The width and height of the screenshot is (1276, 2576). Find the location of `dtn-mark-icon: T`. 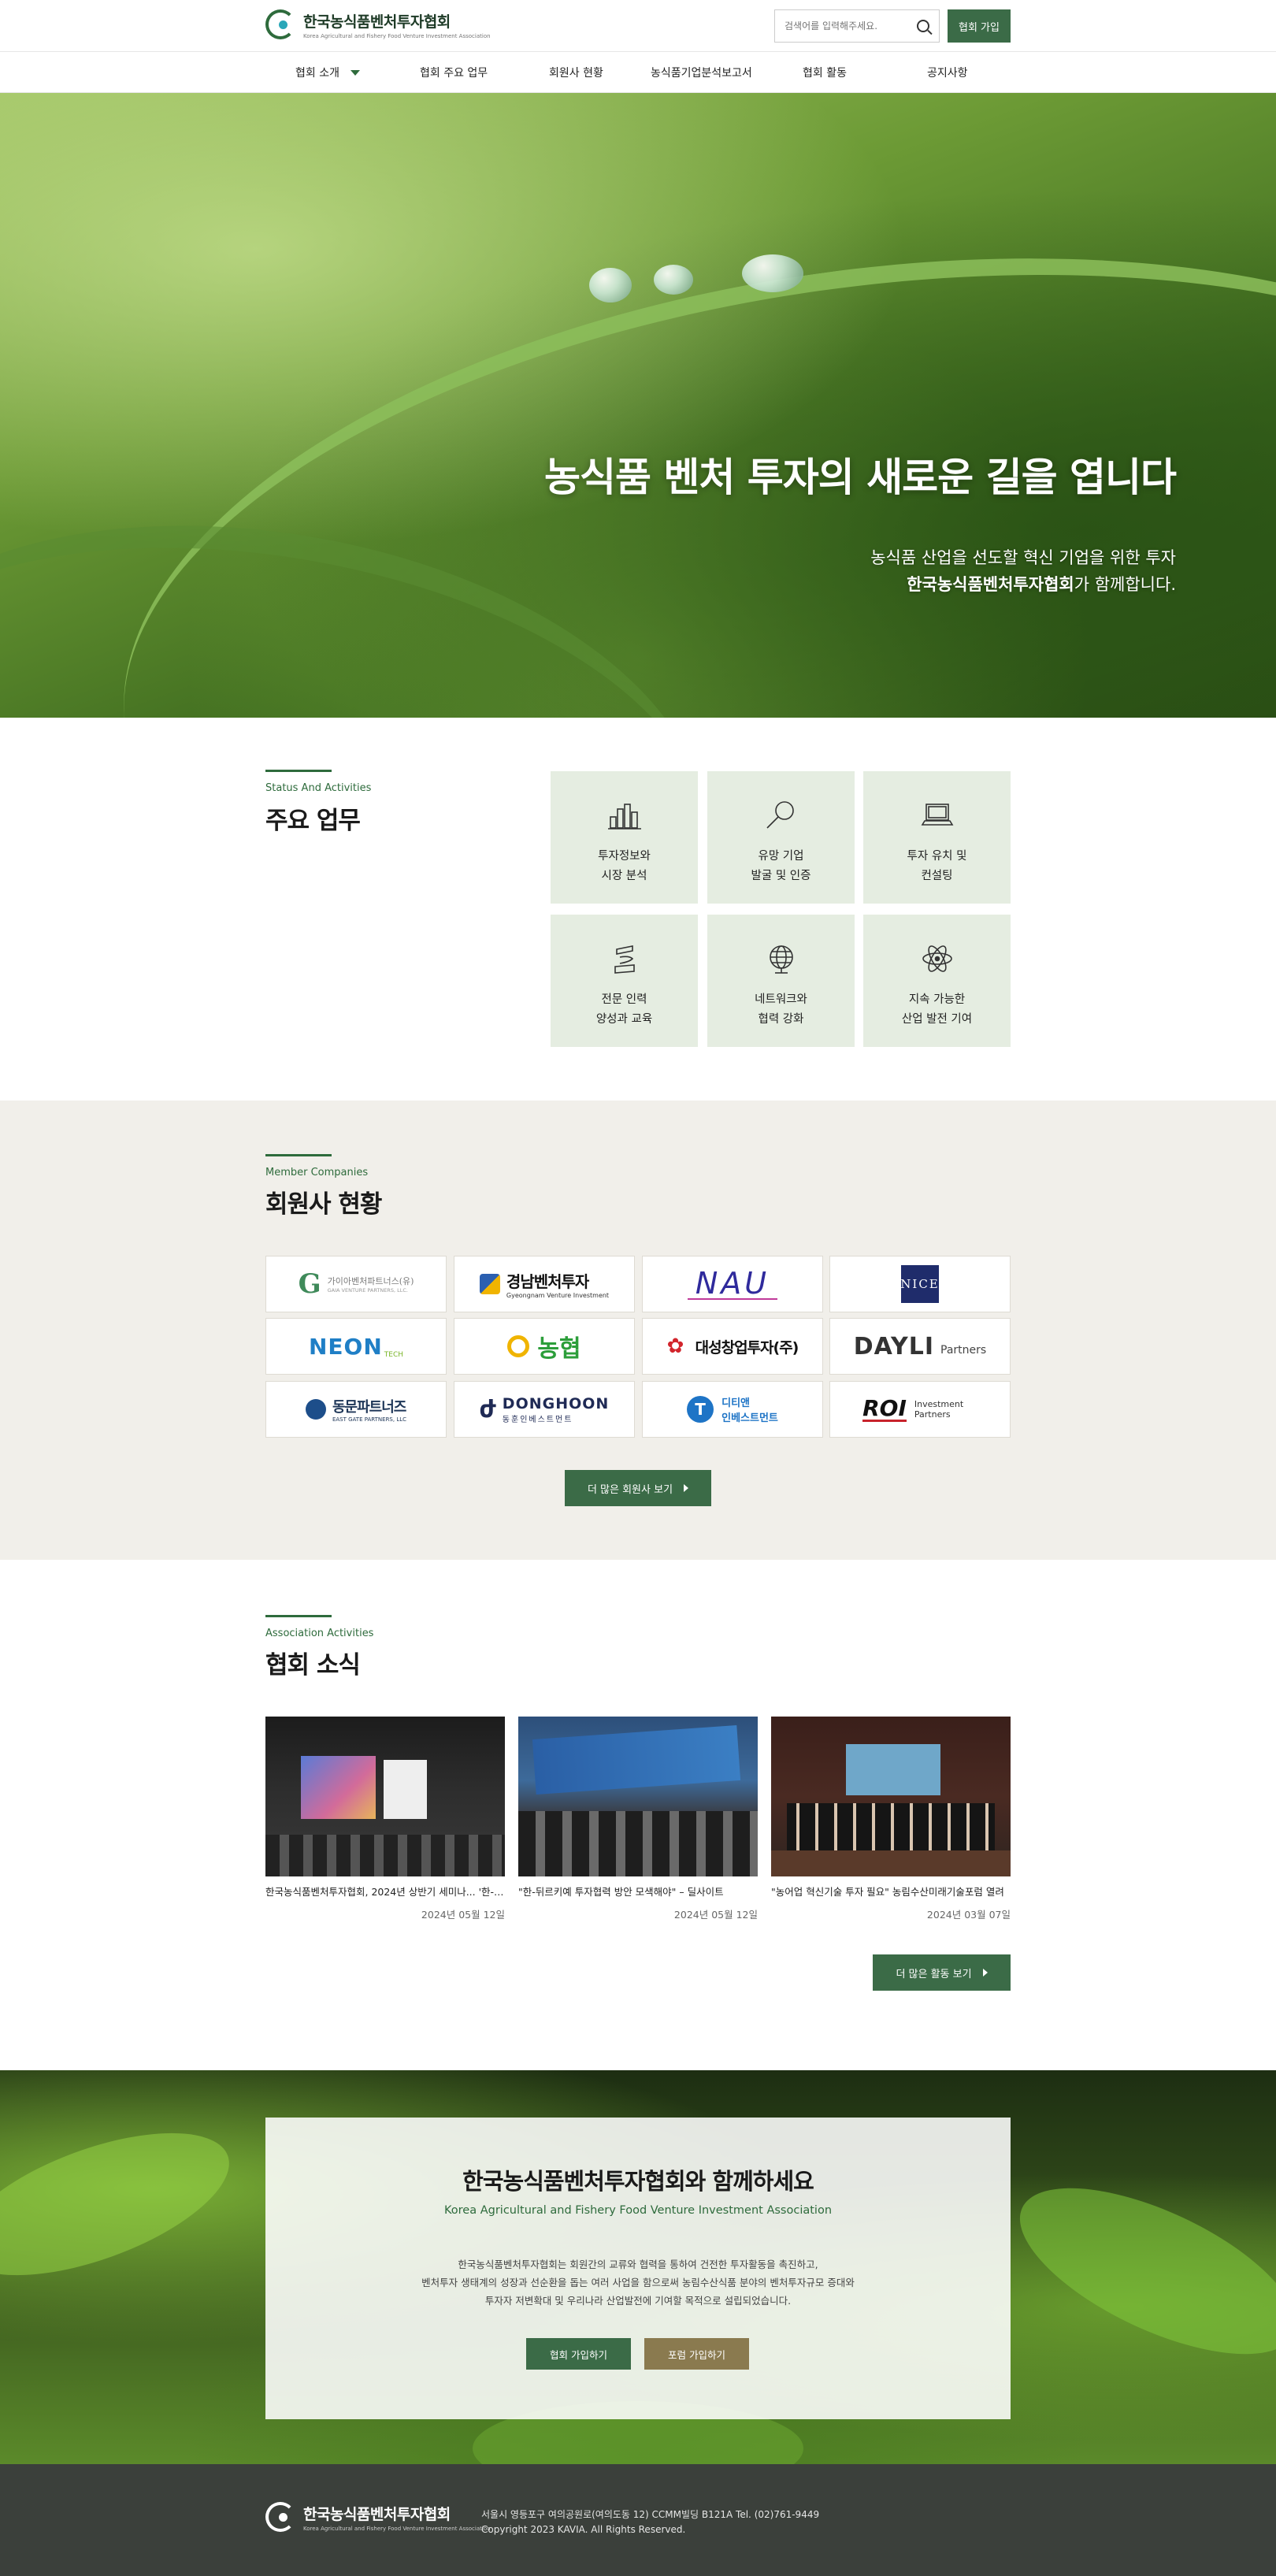

dtn-mark-icon: T is located at coordinates (701, 1409).